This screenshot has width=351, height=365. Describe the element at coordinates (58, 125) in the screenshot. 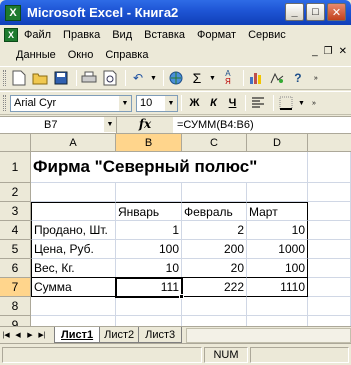

I see `name-box: B7 ▼` at that location.